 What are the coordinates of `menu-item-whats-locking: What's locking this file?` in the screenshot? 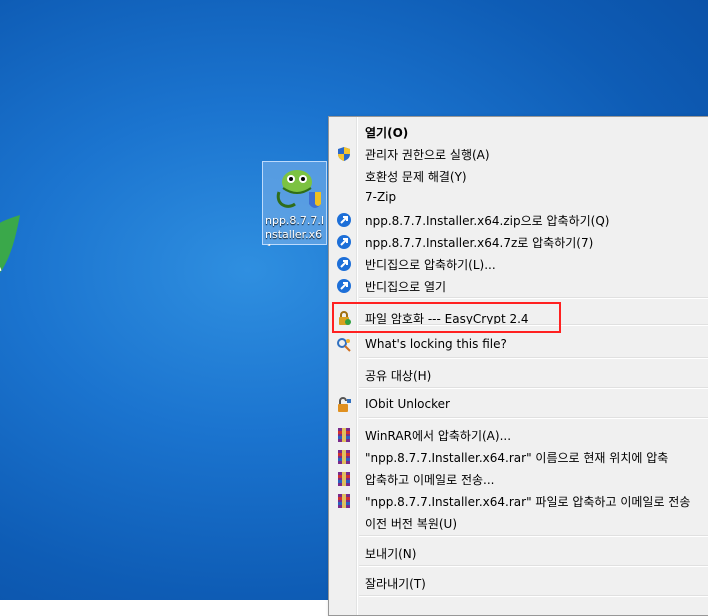 It's located at (519, 345).